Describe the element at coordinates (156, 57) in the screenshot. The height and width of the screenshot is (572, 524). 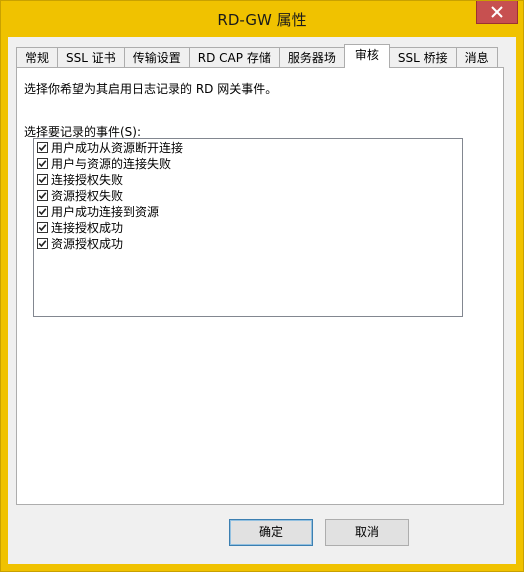
I see `tab-transport-settings: 传输设置` at that location.